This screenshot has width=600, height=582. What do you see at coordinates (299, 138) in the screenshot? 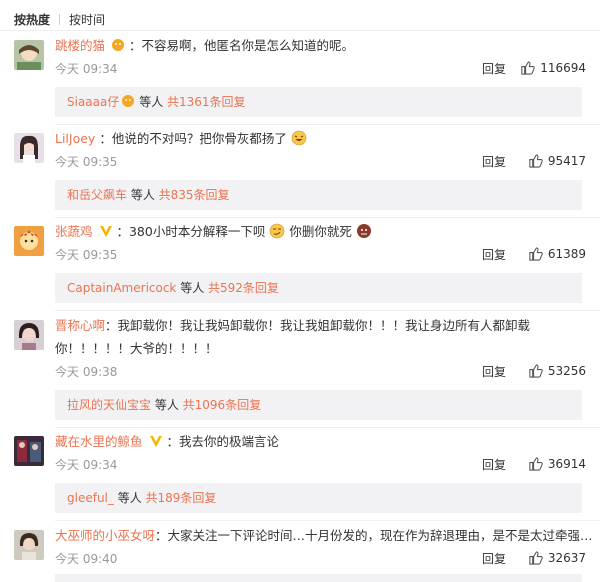
I see `grin-emoji-icon` at bounding box center [299, 138].